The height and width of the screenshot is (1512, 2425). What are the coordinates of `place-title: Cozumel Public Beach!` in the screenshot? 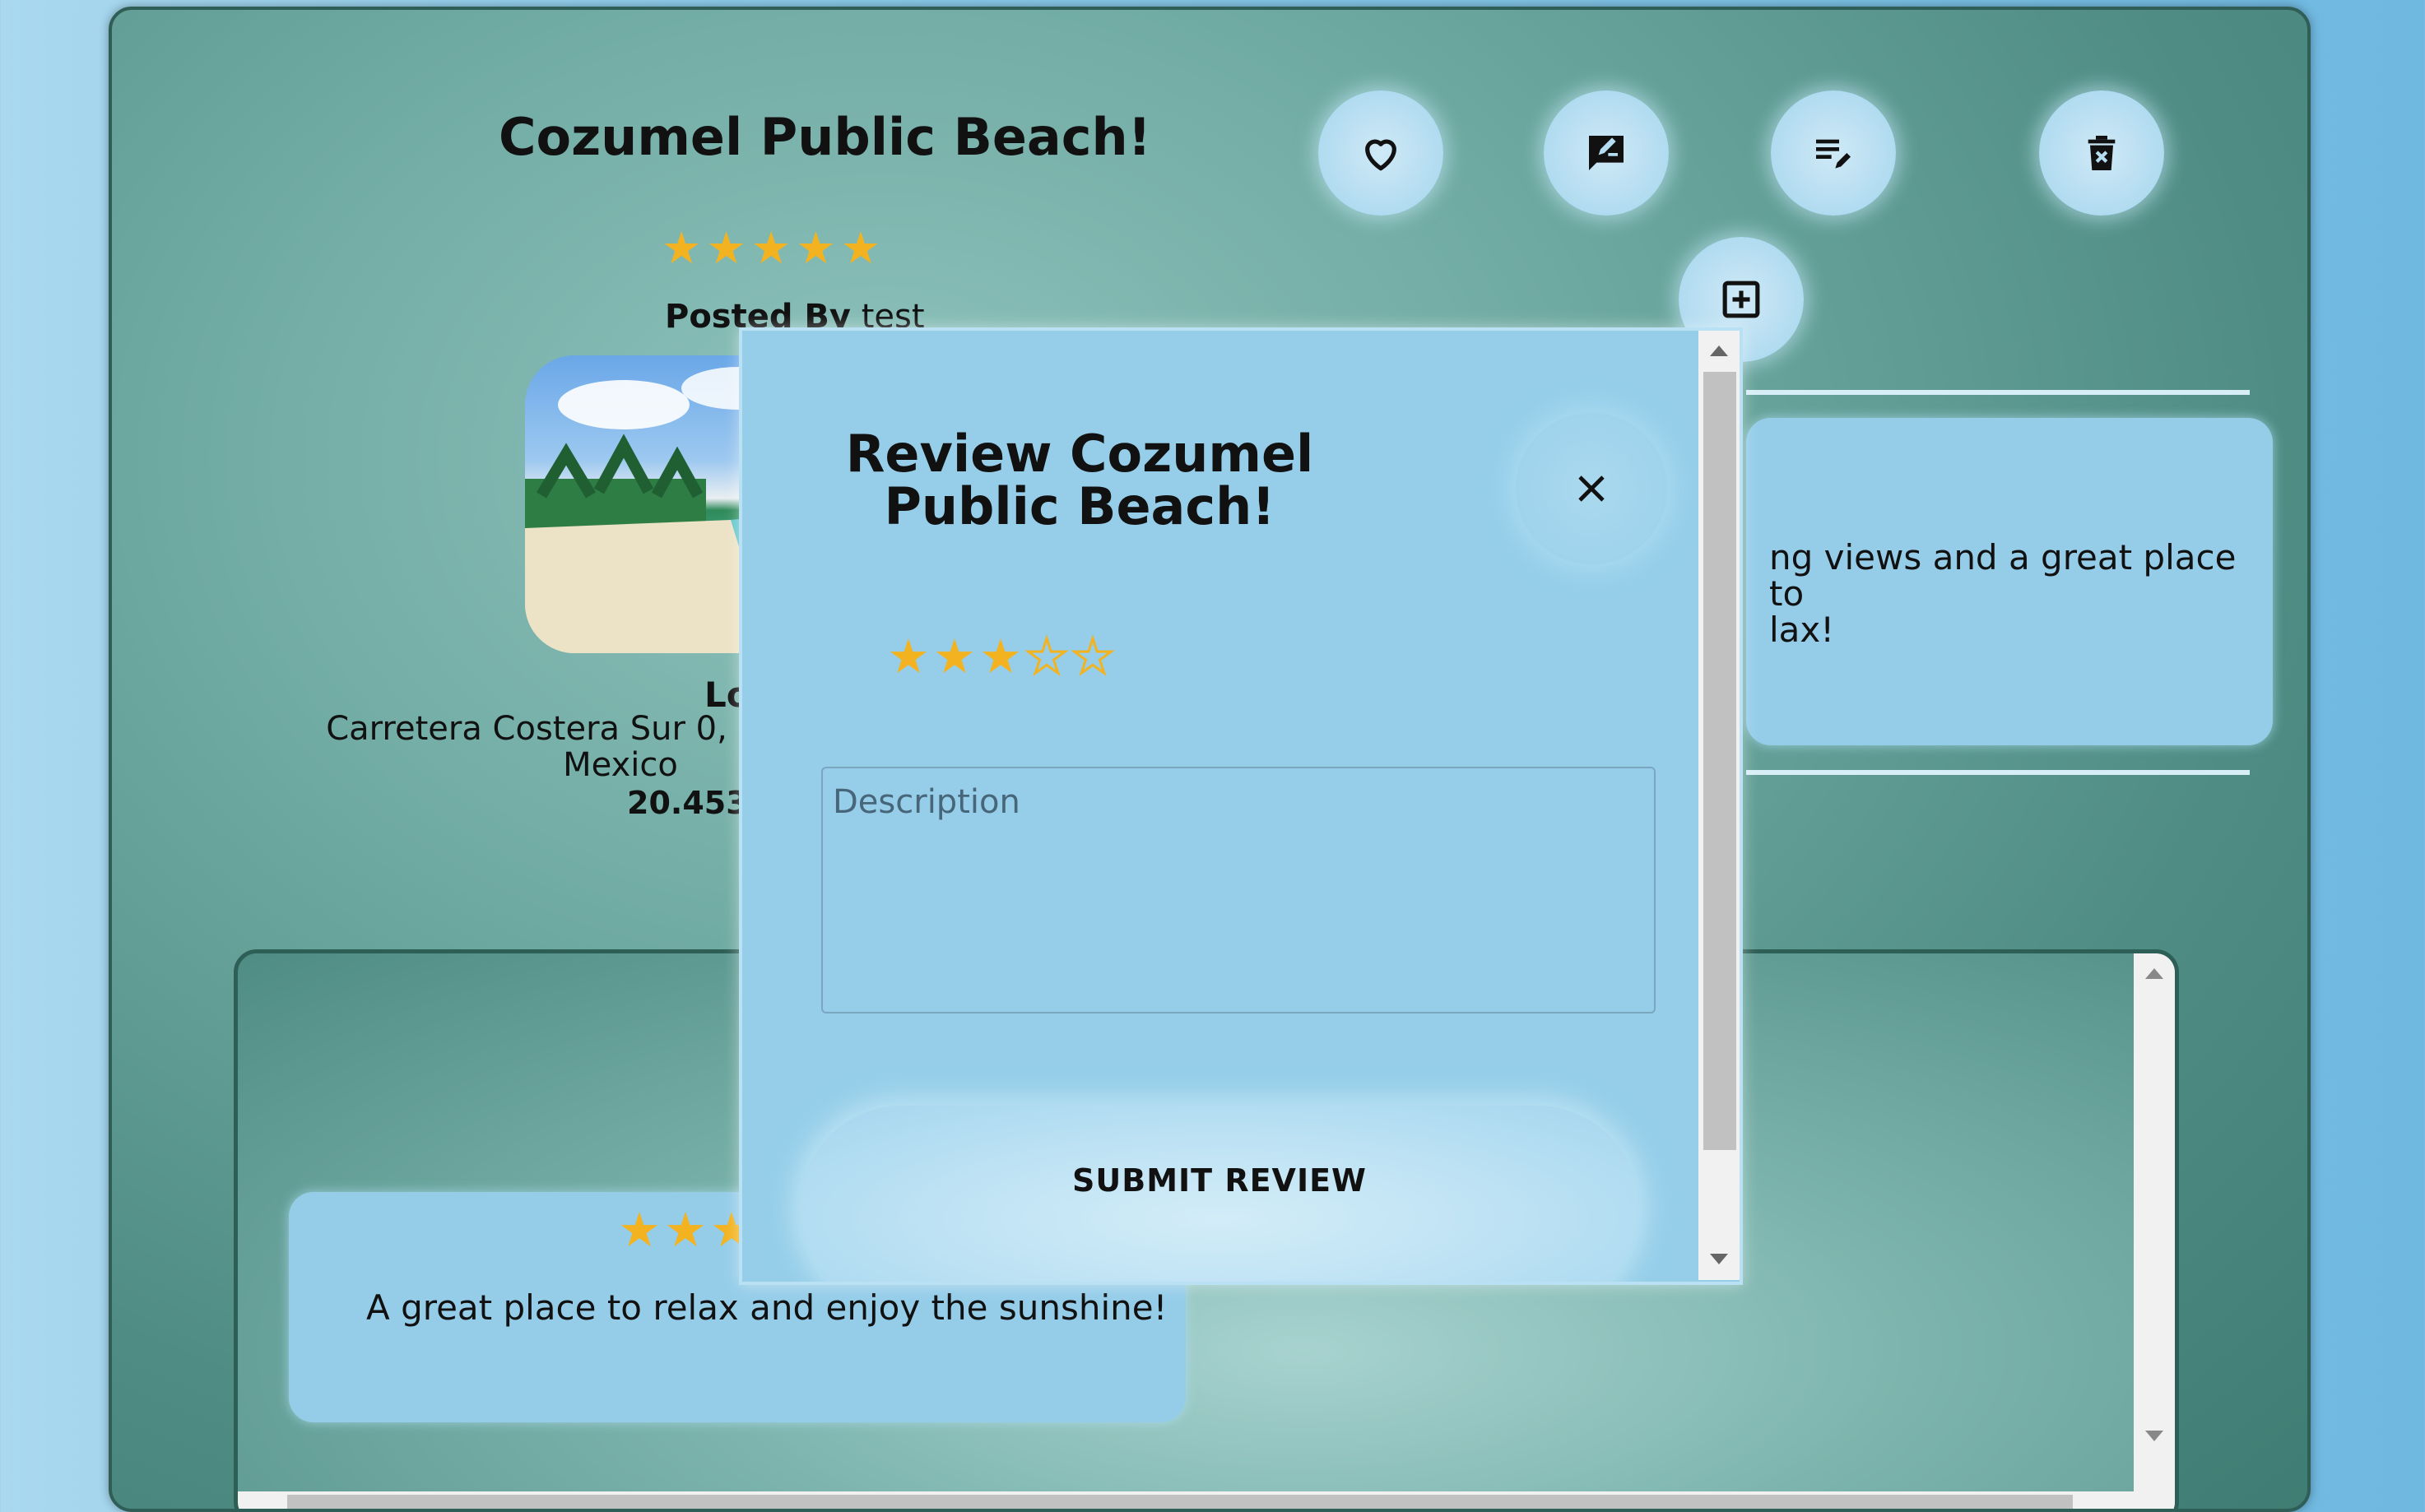 It's located at (825, 137).